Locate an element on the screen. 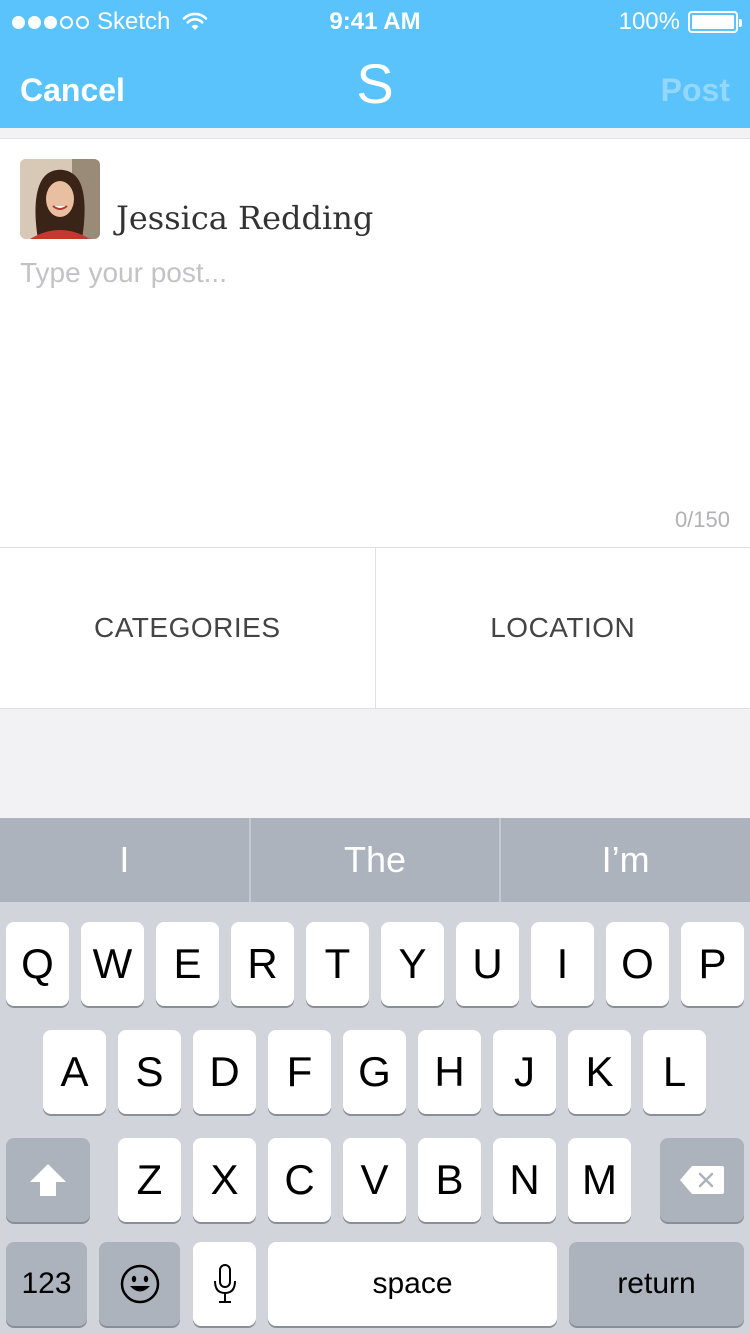 The image size is (750, 1334). return-key: return is located at coordinates (656, 1284).